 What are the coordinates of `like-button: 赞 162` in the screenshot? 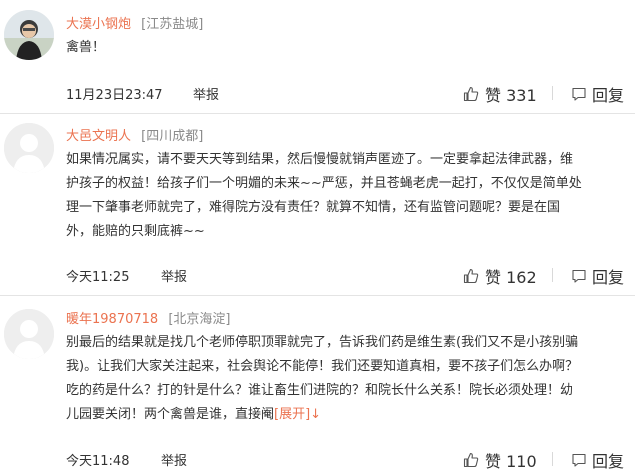 It's located at (500, 276).